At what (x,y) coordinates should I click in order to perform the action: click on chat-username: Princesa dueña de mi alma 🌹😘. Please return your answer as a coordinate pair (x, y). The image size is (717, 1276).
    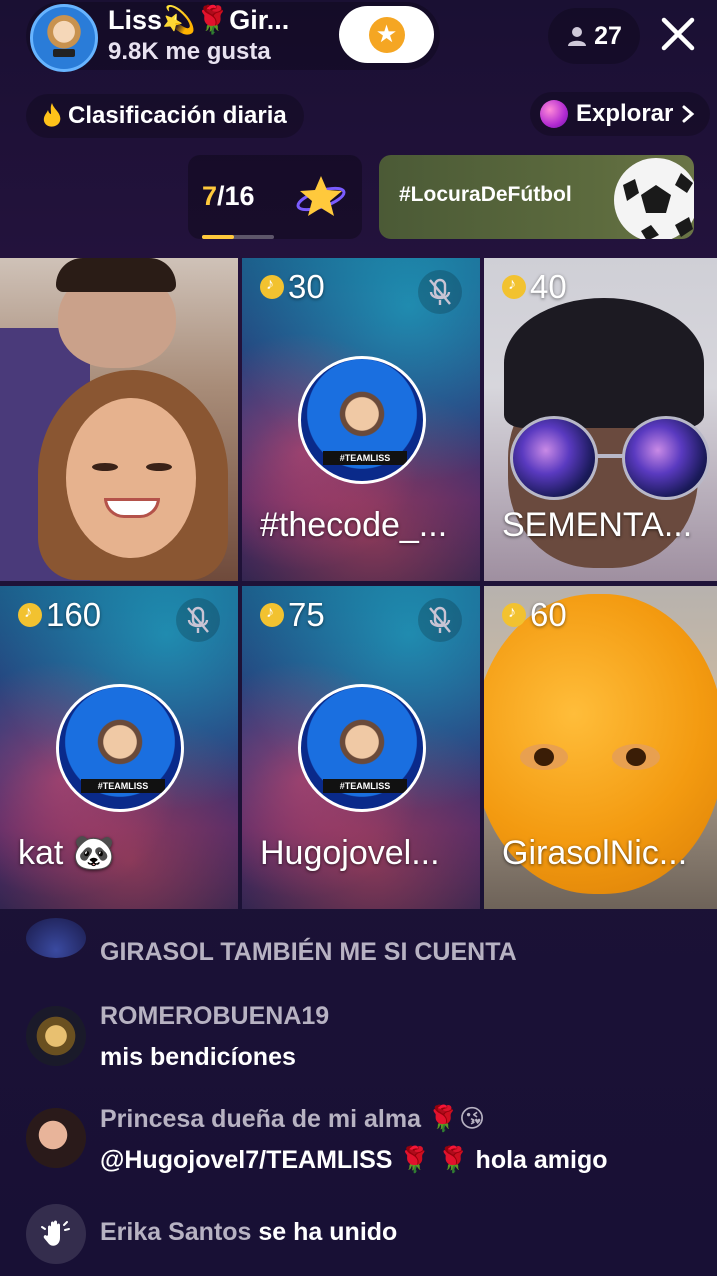
    Looking at the image, I should click on (354, 1119).